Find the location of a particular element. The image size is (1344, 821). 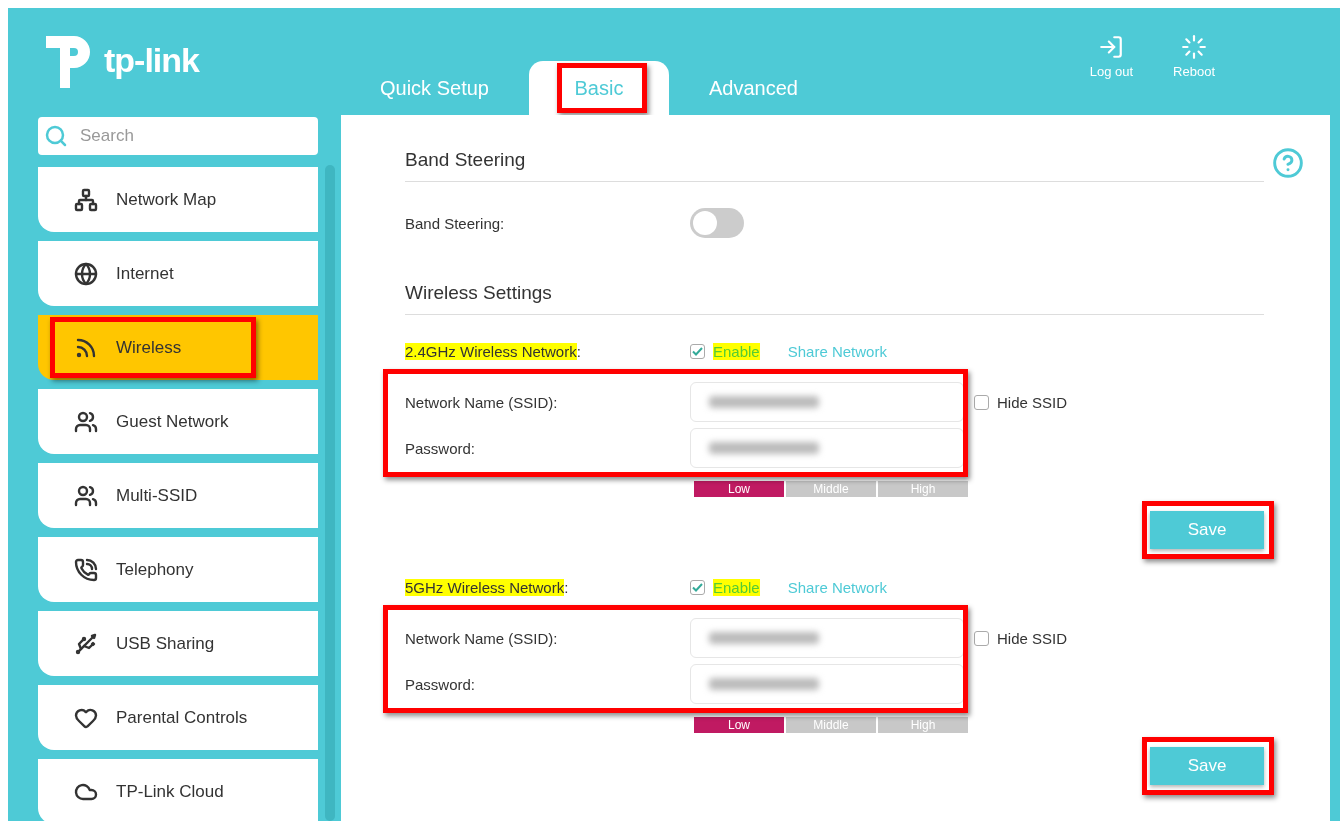

sidebar-item: USB Sharing is located at coordinates (178, 643).